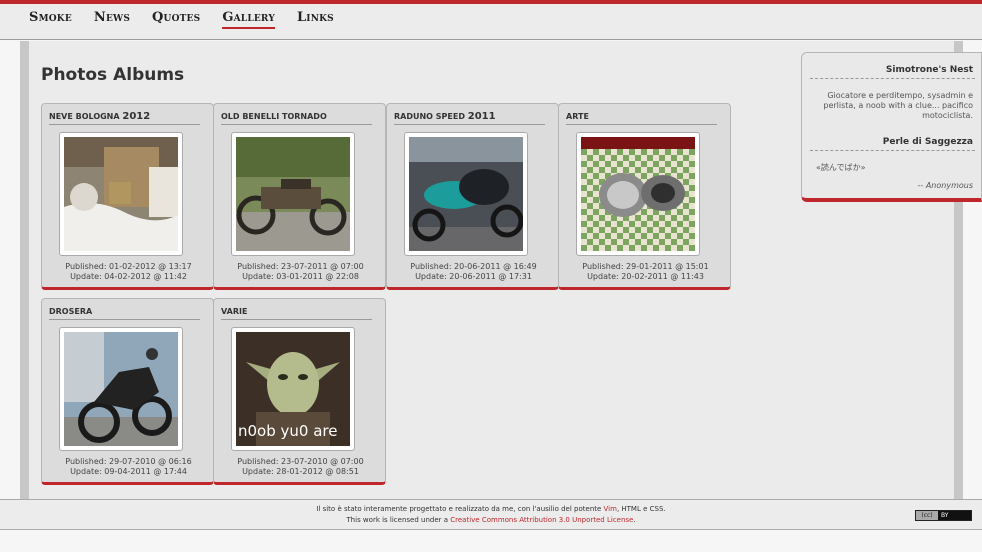  I want to click on snowy-building-photo, so click(121, 194).